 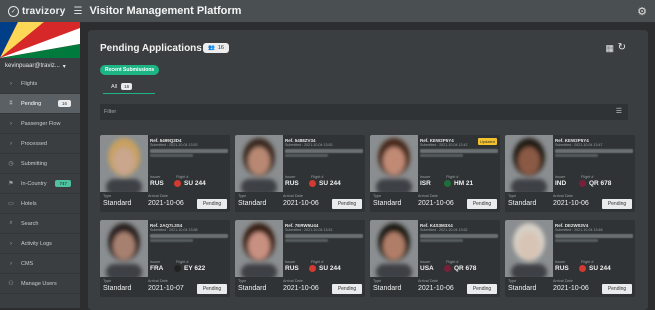 What do you see at coordinates (129, 87) in the screenshot?
I see `tab-all: All 16` at bounding box center [129, 87].